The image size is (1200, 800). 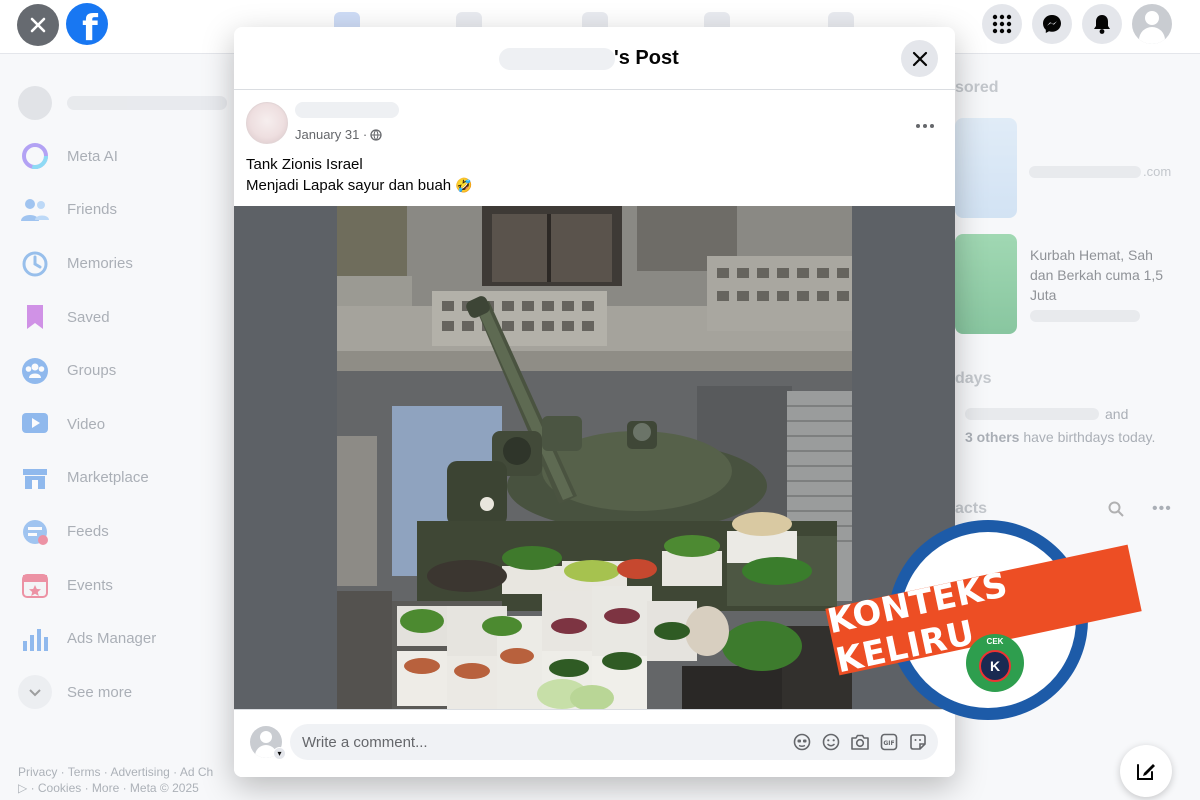 What do you see at coordinates (35, 639) in the screenshot?
I see `ads-manager-icon` at bounding box center [35, 639].